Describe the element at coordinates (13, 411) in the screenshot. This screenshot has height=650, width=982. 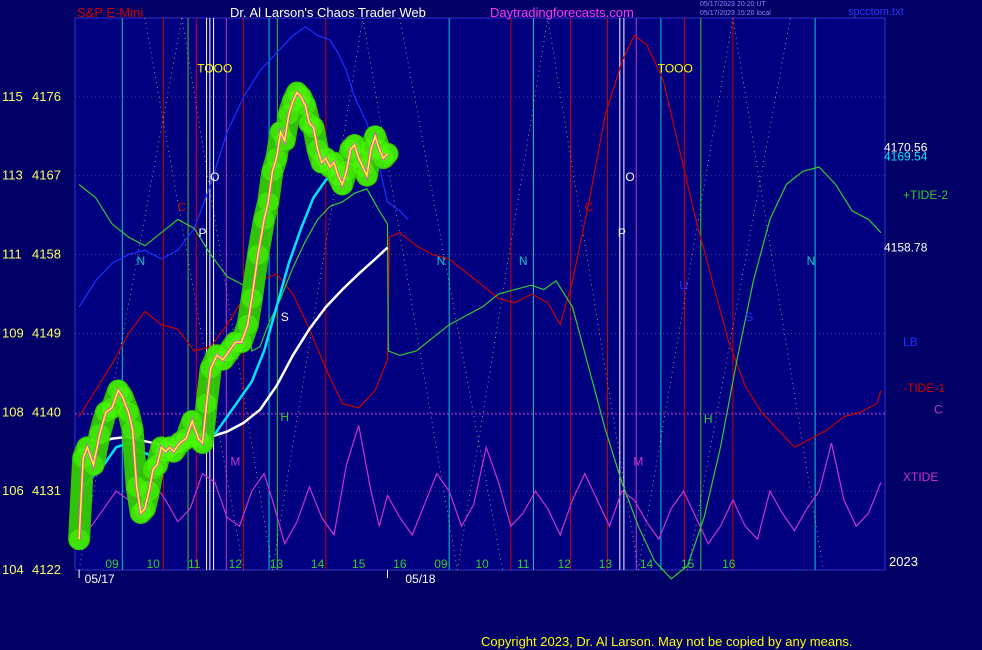
I see `y-tick-label-left: 108` at that location.